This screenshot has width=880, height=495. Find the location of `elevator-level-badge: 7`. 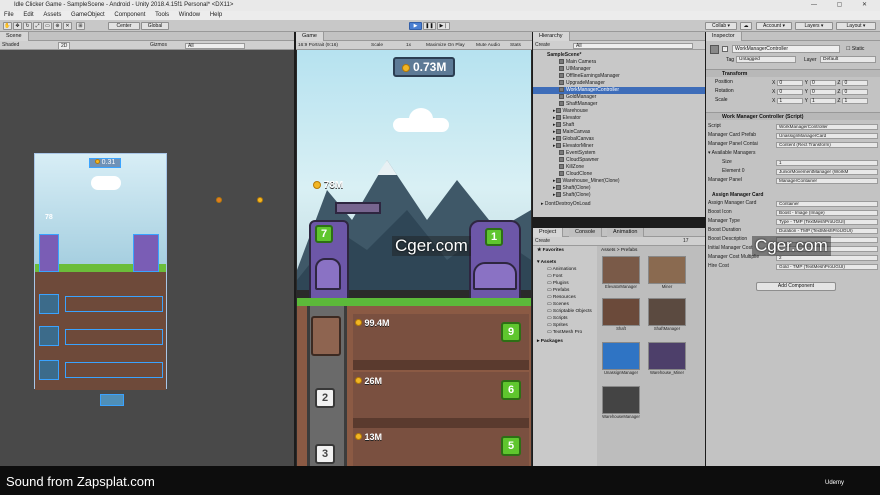

elevator-level-badge: 7 is located at coordinates (324, 234).